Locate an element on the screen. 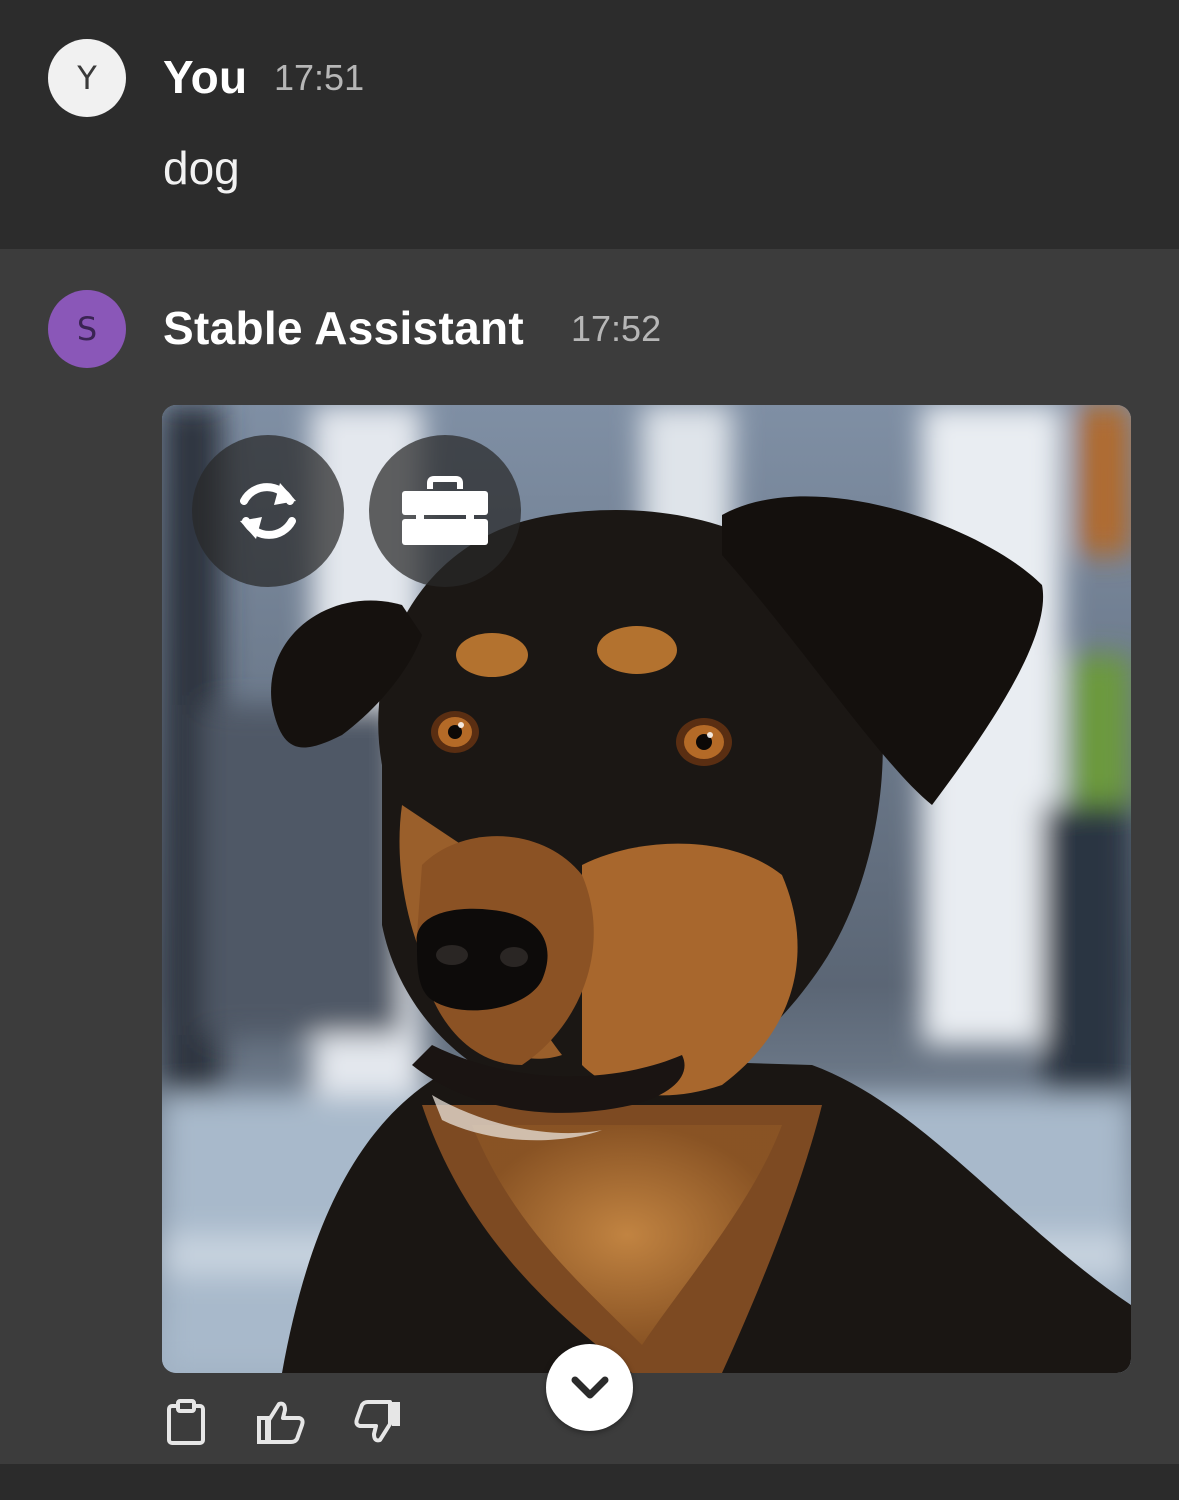 The width and height of the screenshot is (1179, 1500). regenerate-button is located at coordinates (268, 511).